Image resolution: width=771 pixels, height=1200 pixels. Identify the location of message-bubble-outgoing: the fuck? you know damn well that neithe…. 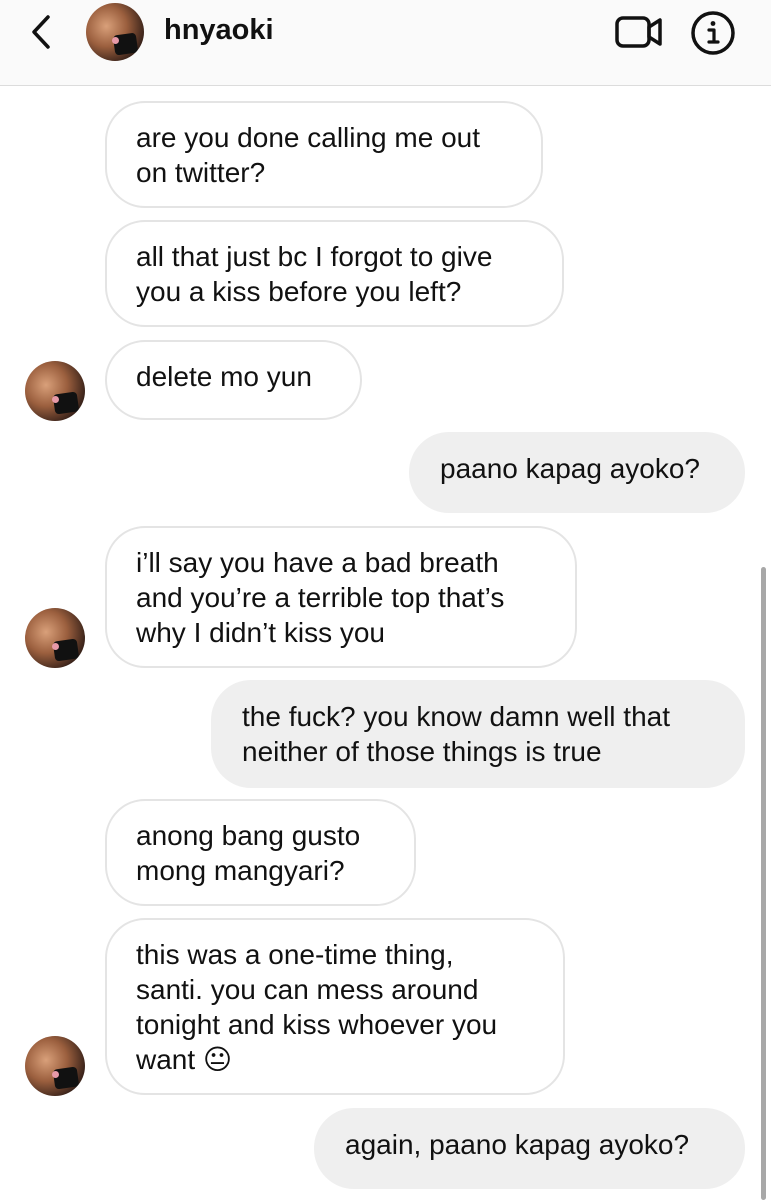
(478, 734).